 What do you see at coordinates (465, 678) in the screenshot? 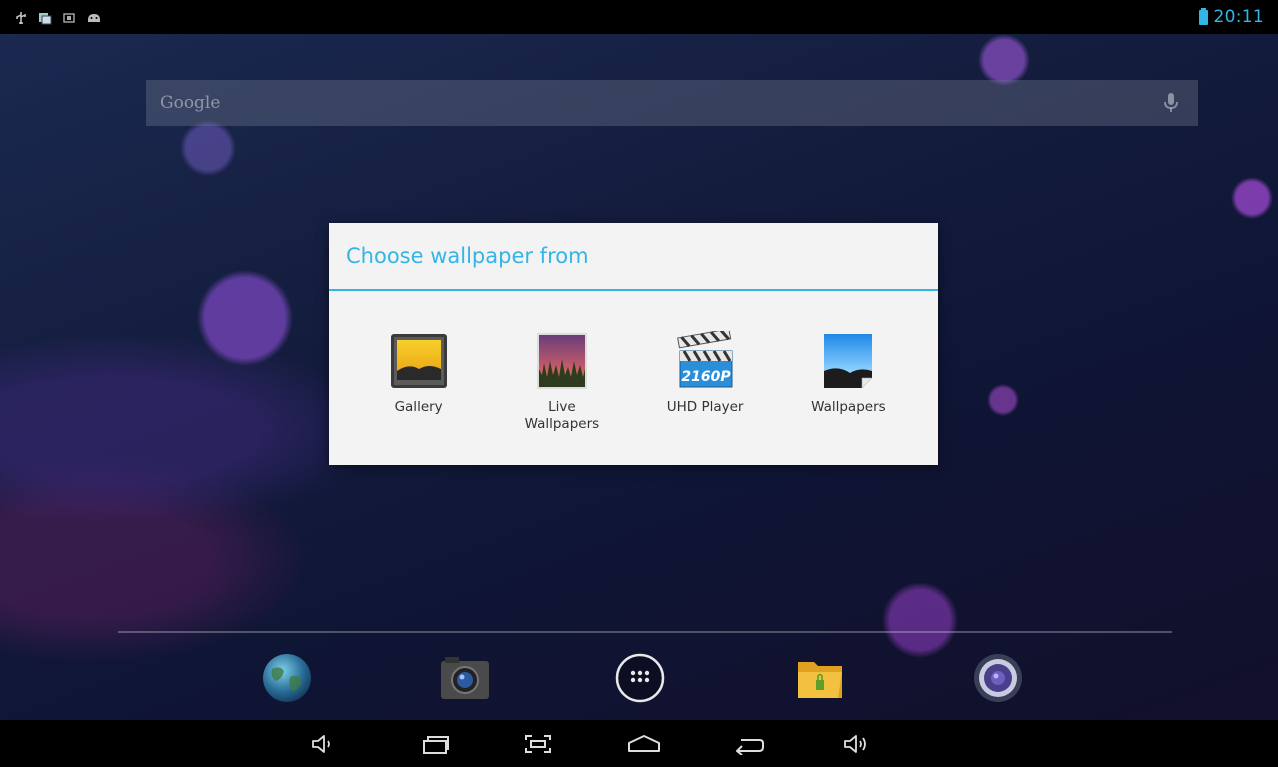
I see `camera-icon` at bounding box center [465, 678].